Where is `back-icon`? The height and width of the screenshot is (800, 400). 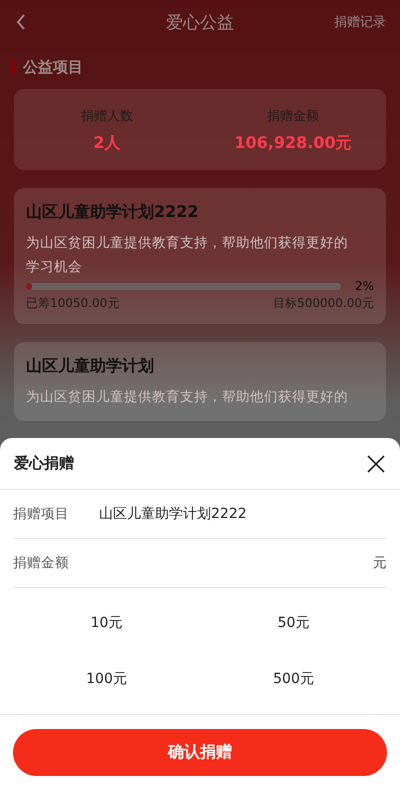 back-icon is located at coordinates (21, 22).